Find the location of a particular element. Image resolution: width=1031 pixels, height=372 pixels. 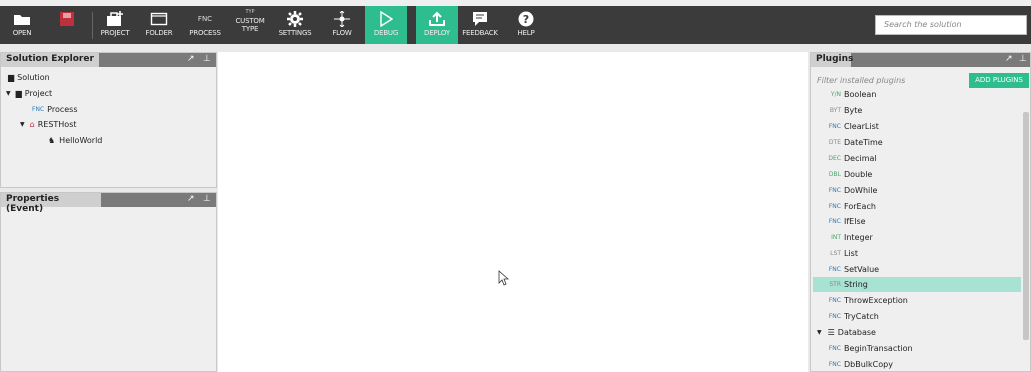

plugin-group-database: ▼ ☰ Database is located at coordinates (917, 332).